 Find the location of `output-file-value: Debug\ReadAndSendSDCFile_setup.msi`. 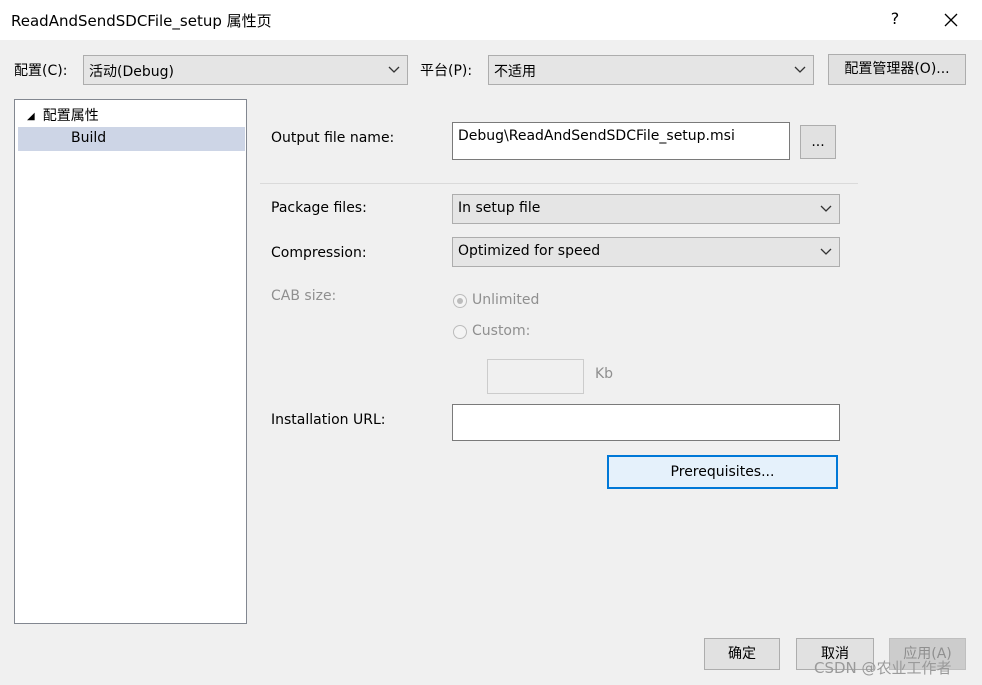

output-file-value: Debug\ReadAndSendSDCFile_setup.msi is located at coordinates (596, 136).